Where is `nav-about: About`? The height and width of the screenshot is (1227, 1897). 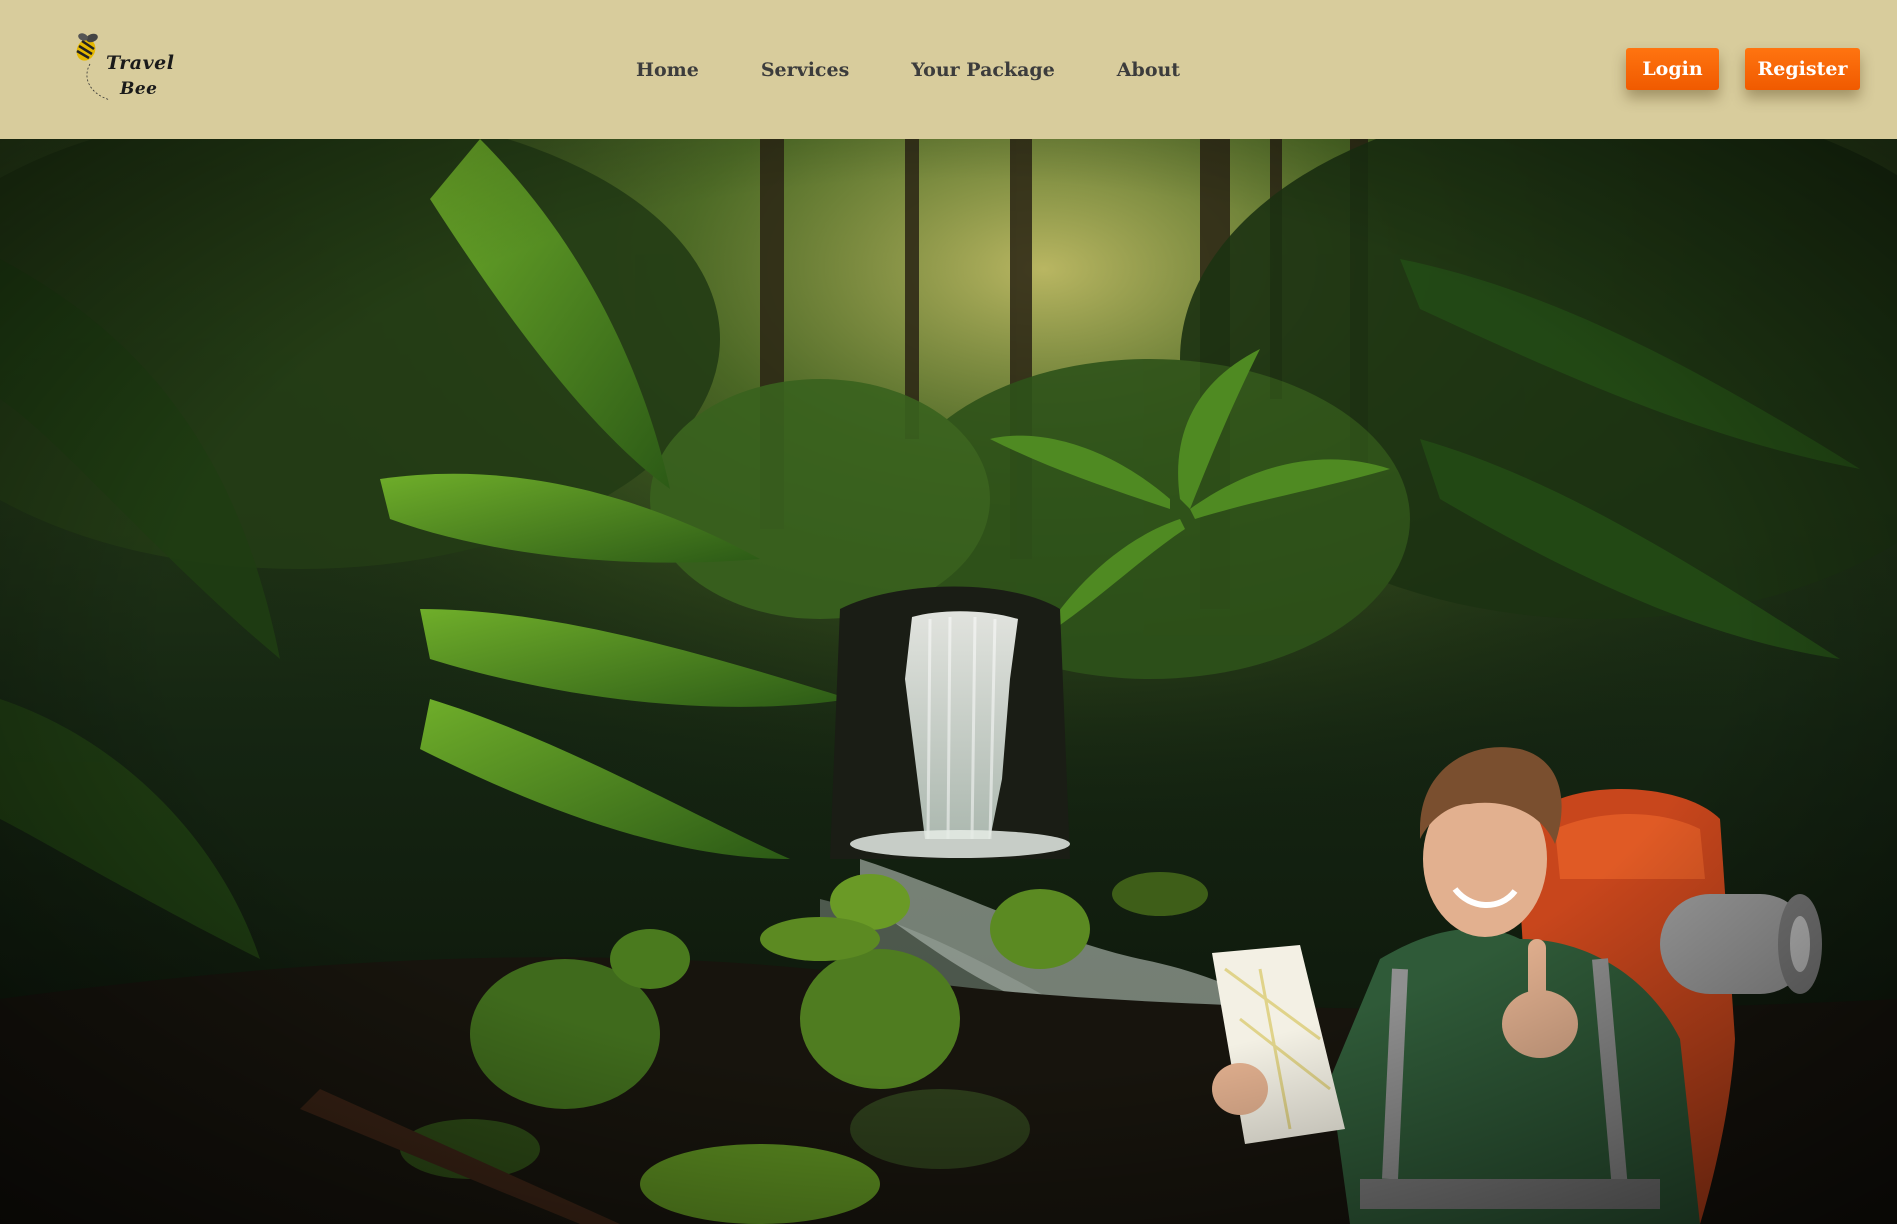 nav-about: About is located at coordinates (1148, 70).